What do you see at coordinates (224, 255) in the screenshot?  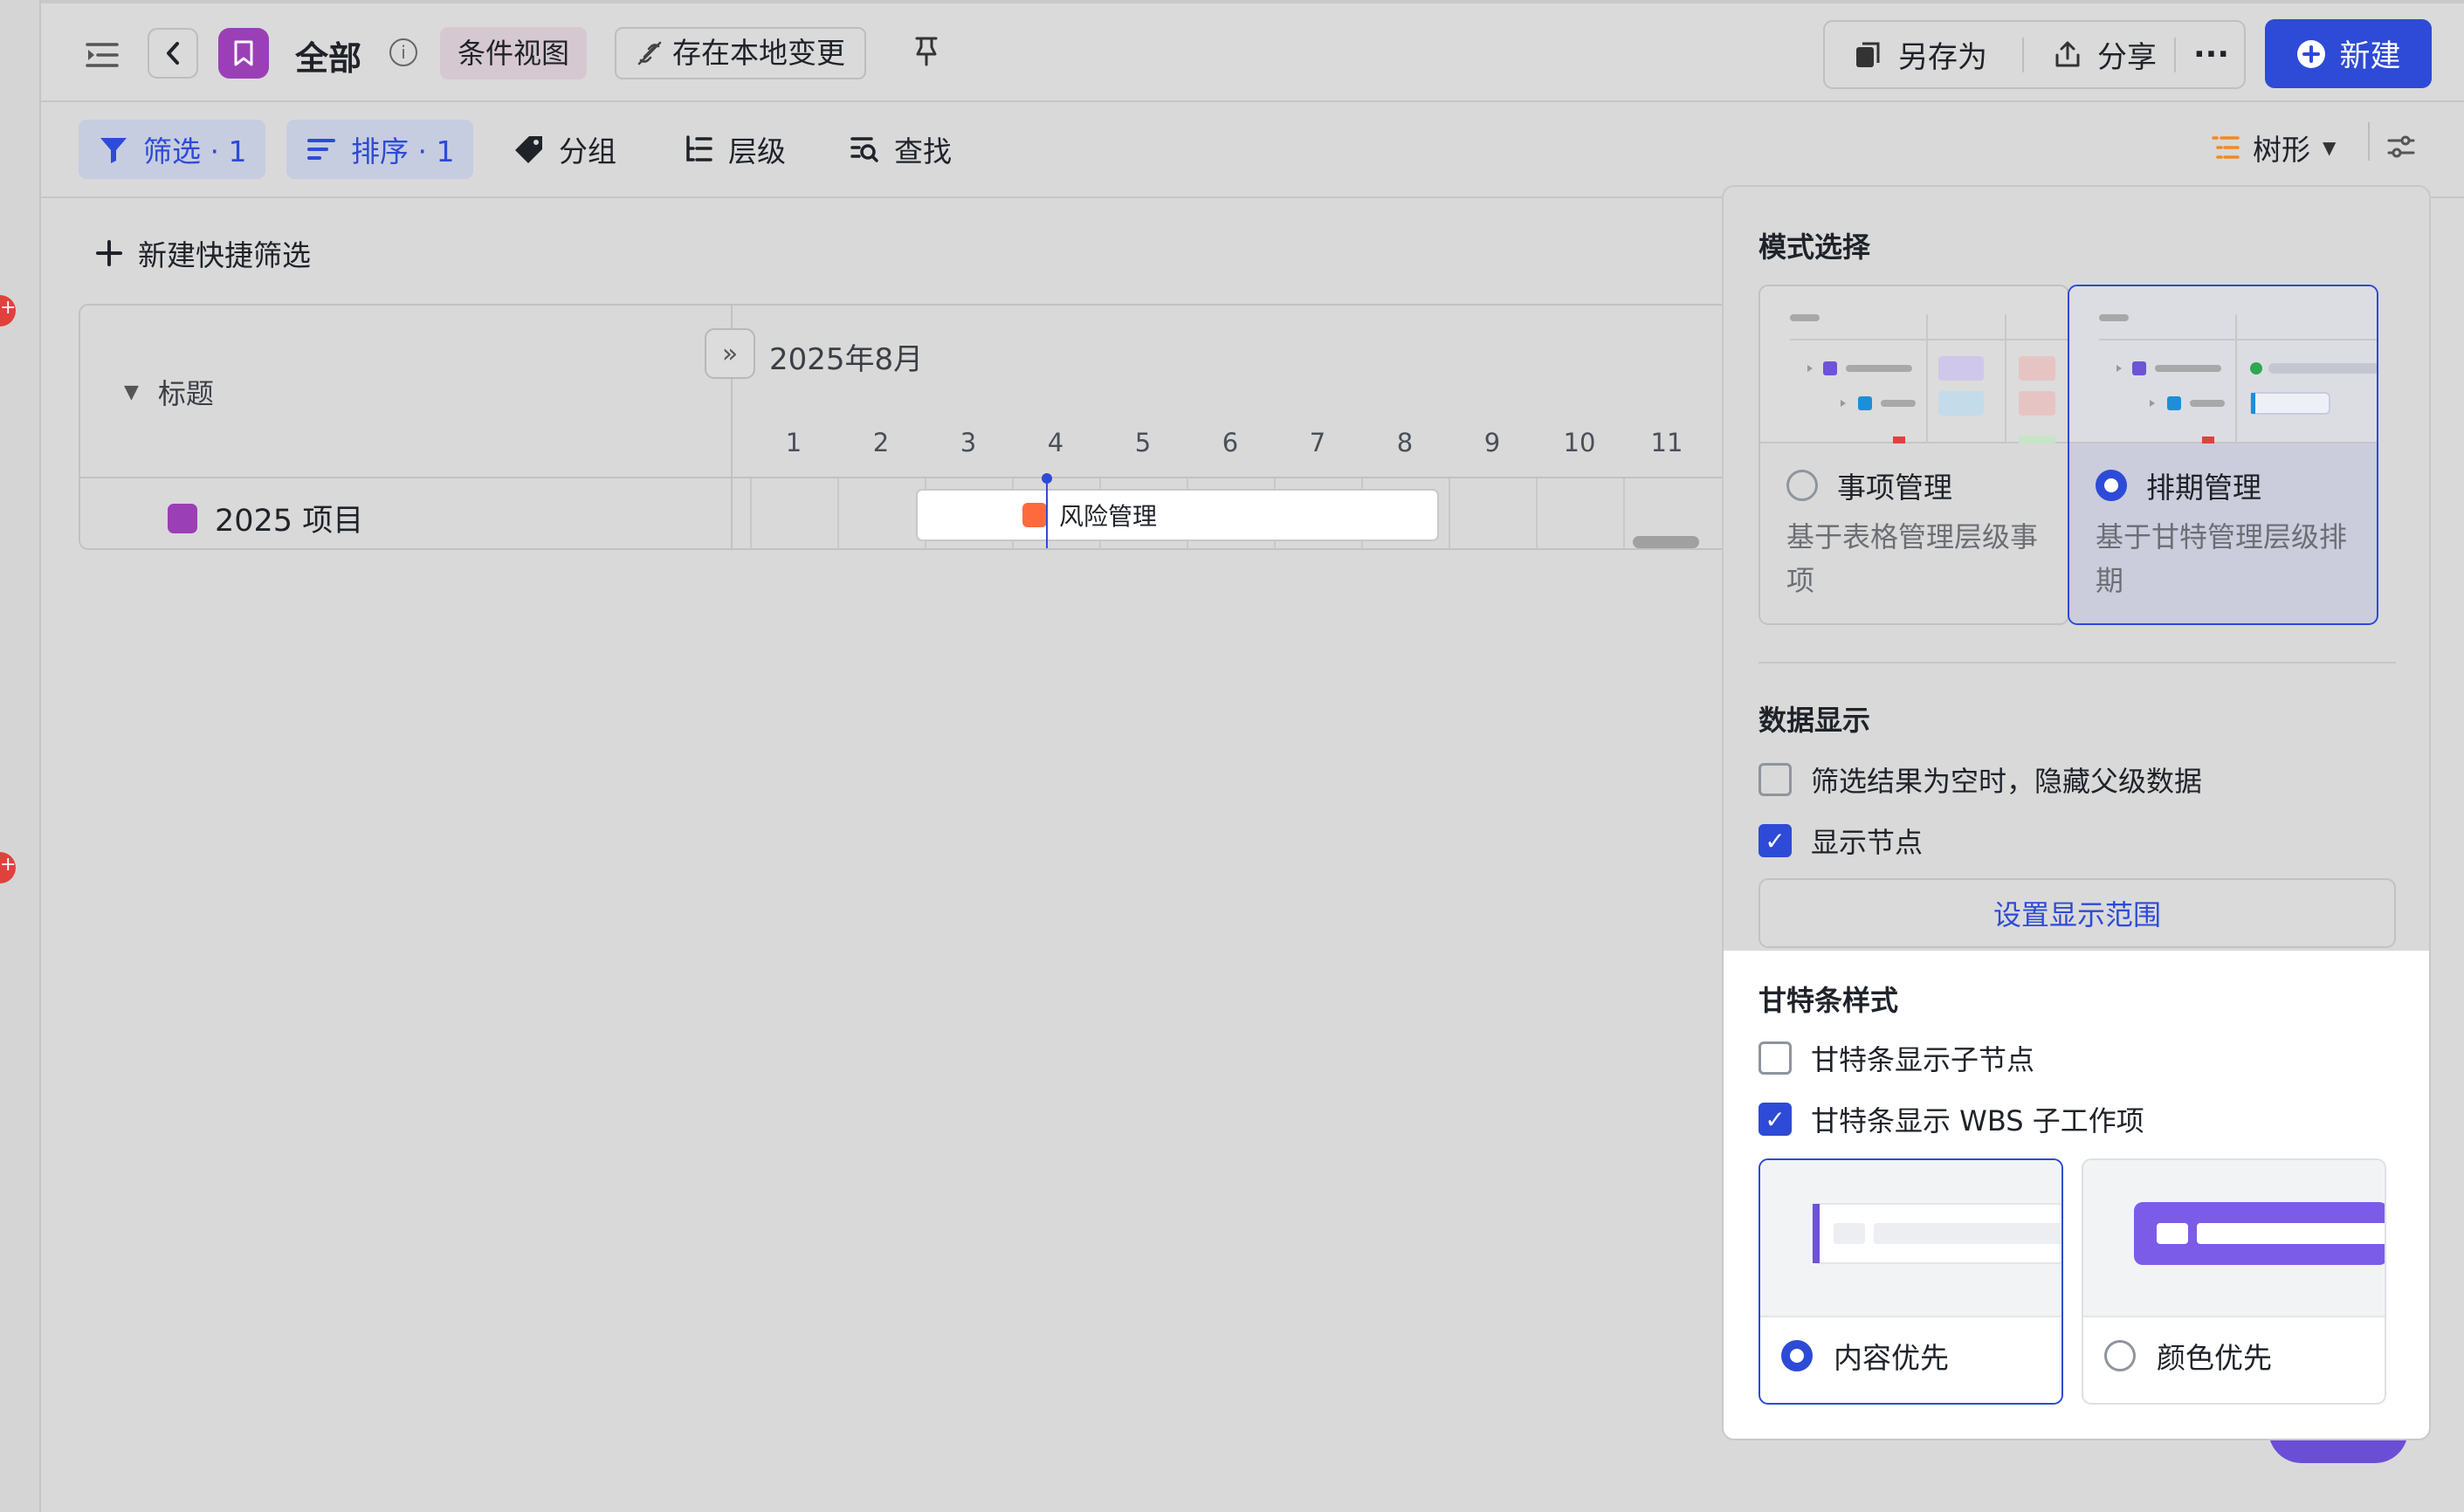 I see `quick-filter-label: 新建快捷筛选` at bounding box center [224, 255].